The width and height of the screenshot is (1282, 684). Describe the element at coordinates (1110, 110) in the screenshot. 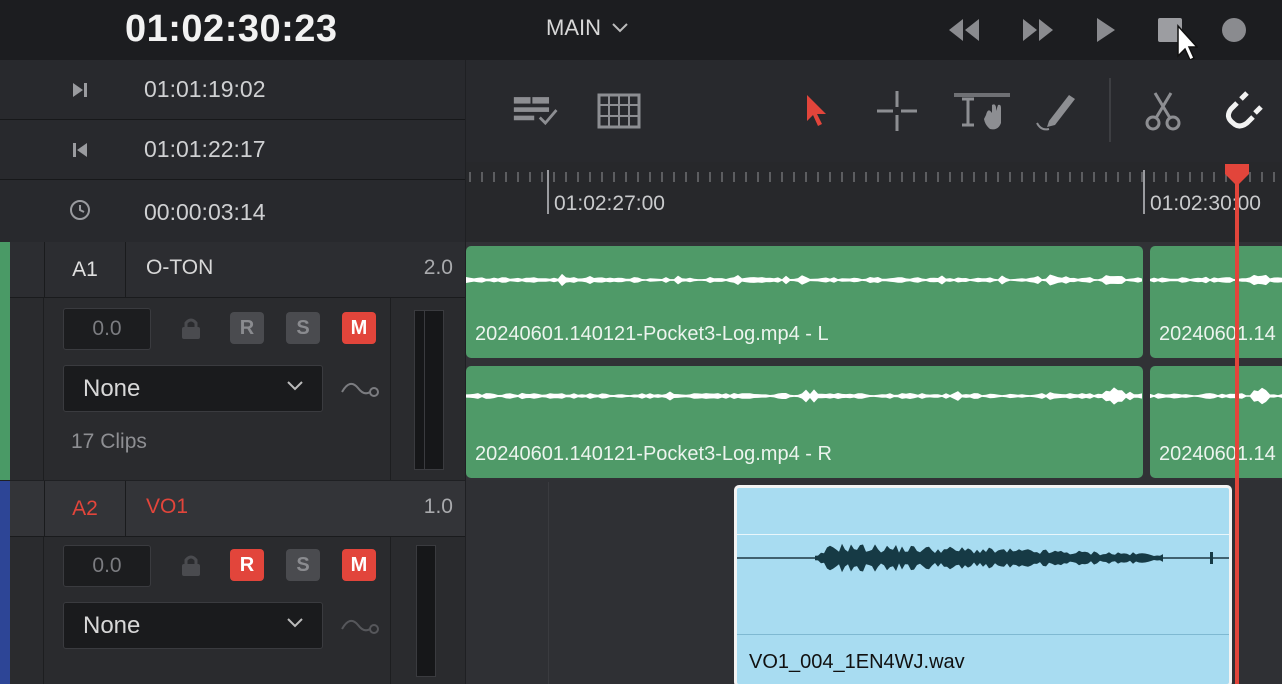

I see `toolbar-divider` at that location.